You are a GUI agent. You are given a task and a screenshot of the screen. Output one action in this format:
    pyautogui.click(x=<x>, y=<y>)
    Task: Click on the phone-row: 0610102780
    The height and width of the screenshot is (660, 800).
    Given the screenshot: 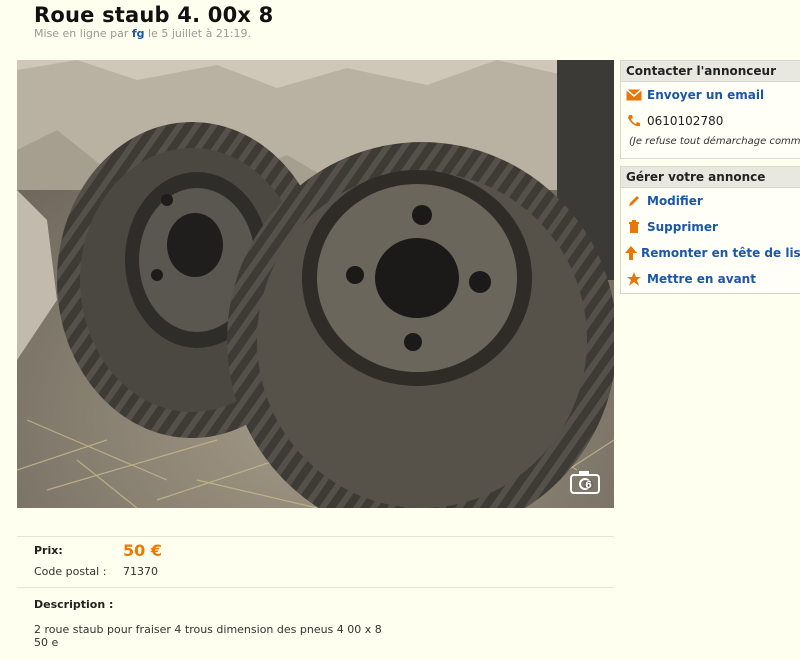 What is the action you would take?
    pyautogui.click(x=710, y=121)
    